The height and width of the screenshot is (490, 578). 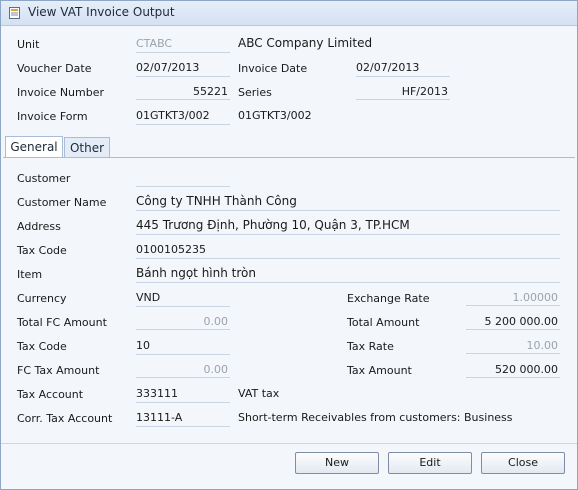 I want to click on invoice-form-name: 01GTKT3/002, so click(x=275, y=115).